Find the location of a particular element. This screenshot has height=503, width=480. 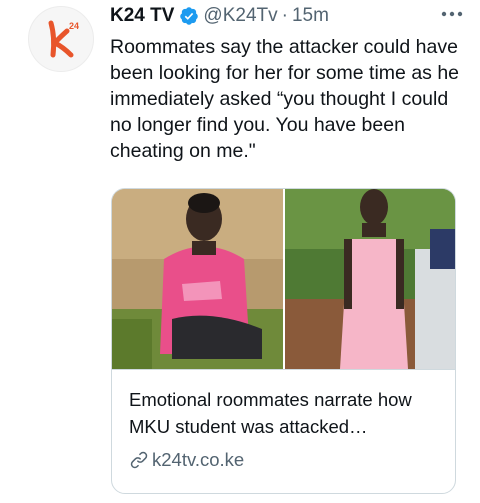

more-options-icon is located at coordinates (452, 14).